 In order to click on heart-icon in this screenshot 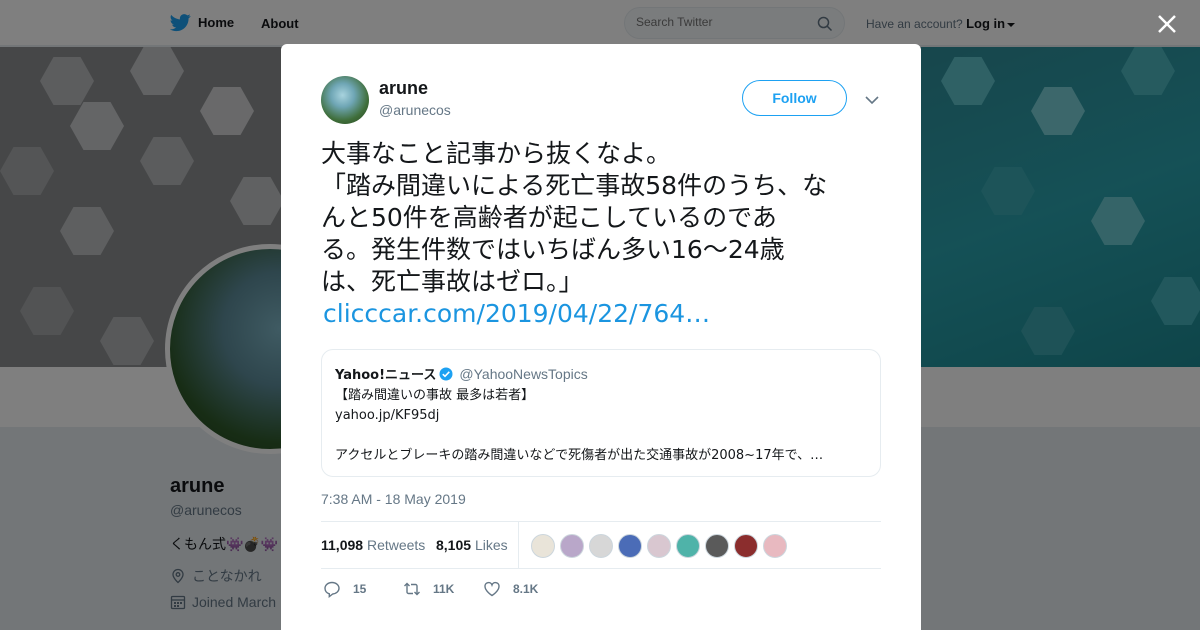, I will do `click(492, 589)`.